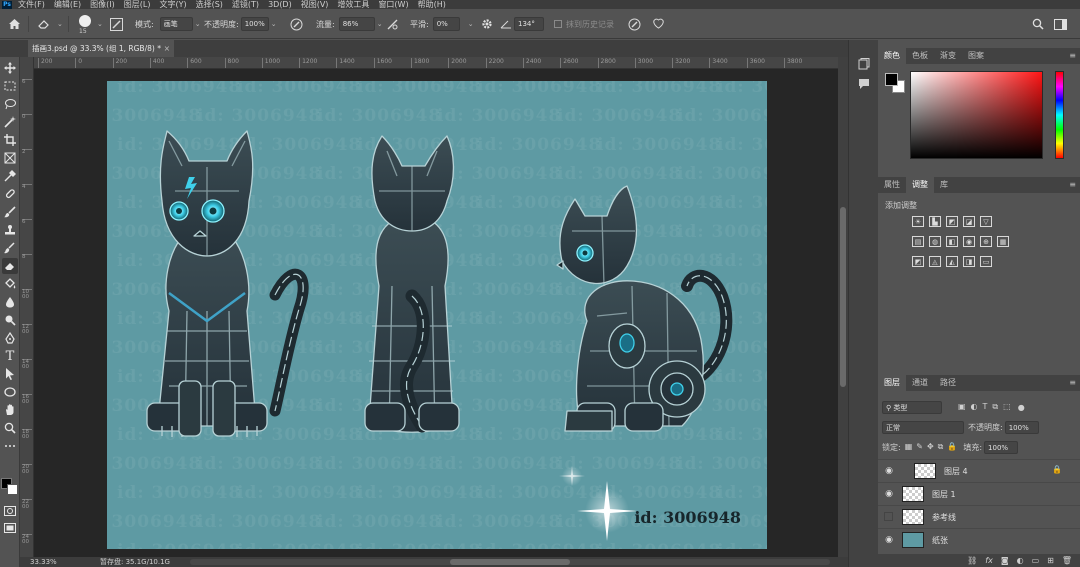 This screenshot has height=567, width=1080. Describe the element at coordinates (976, 56) in the screenshot. I see `tab-patterns: 图案` at that location.